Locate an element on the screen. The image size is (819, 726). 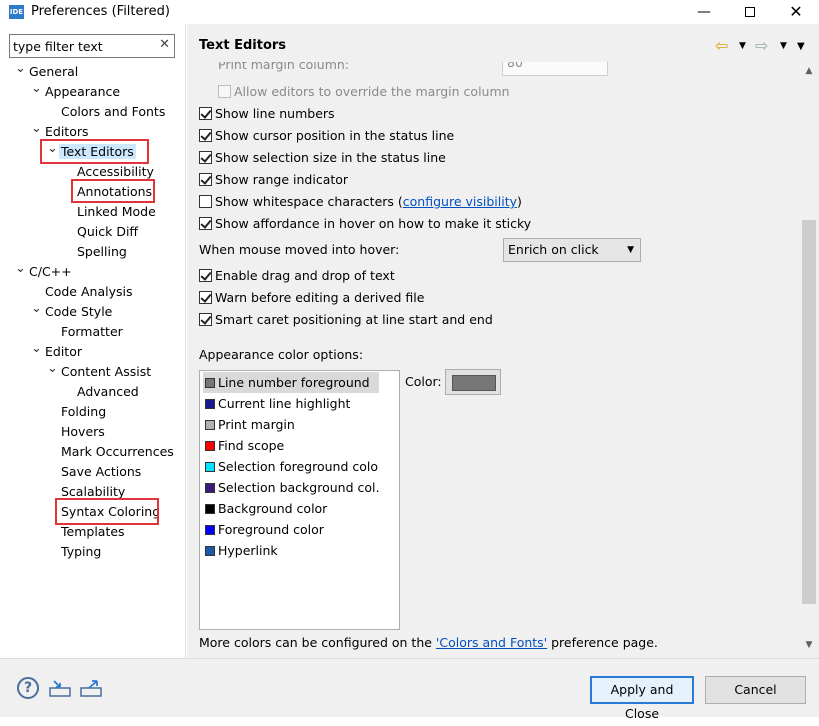
color-list-item-find-scope: Find scope is located at coordinates (291, 445).